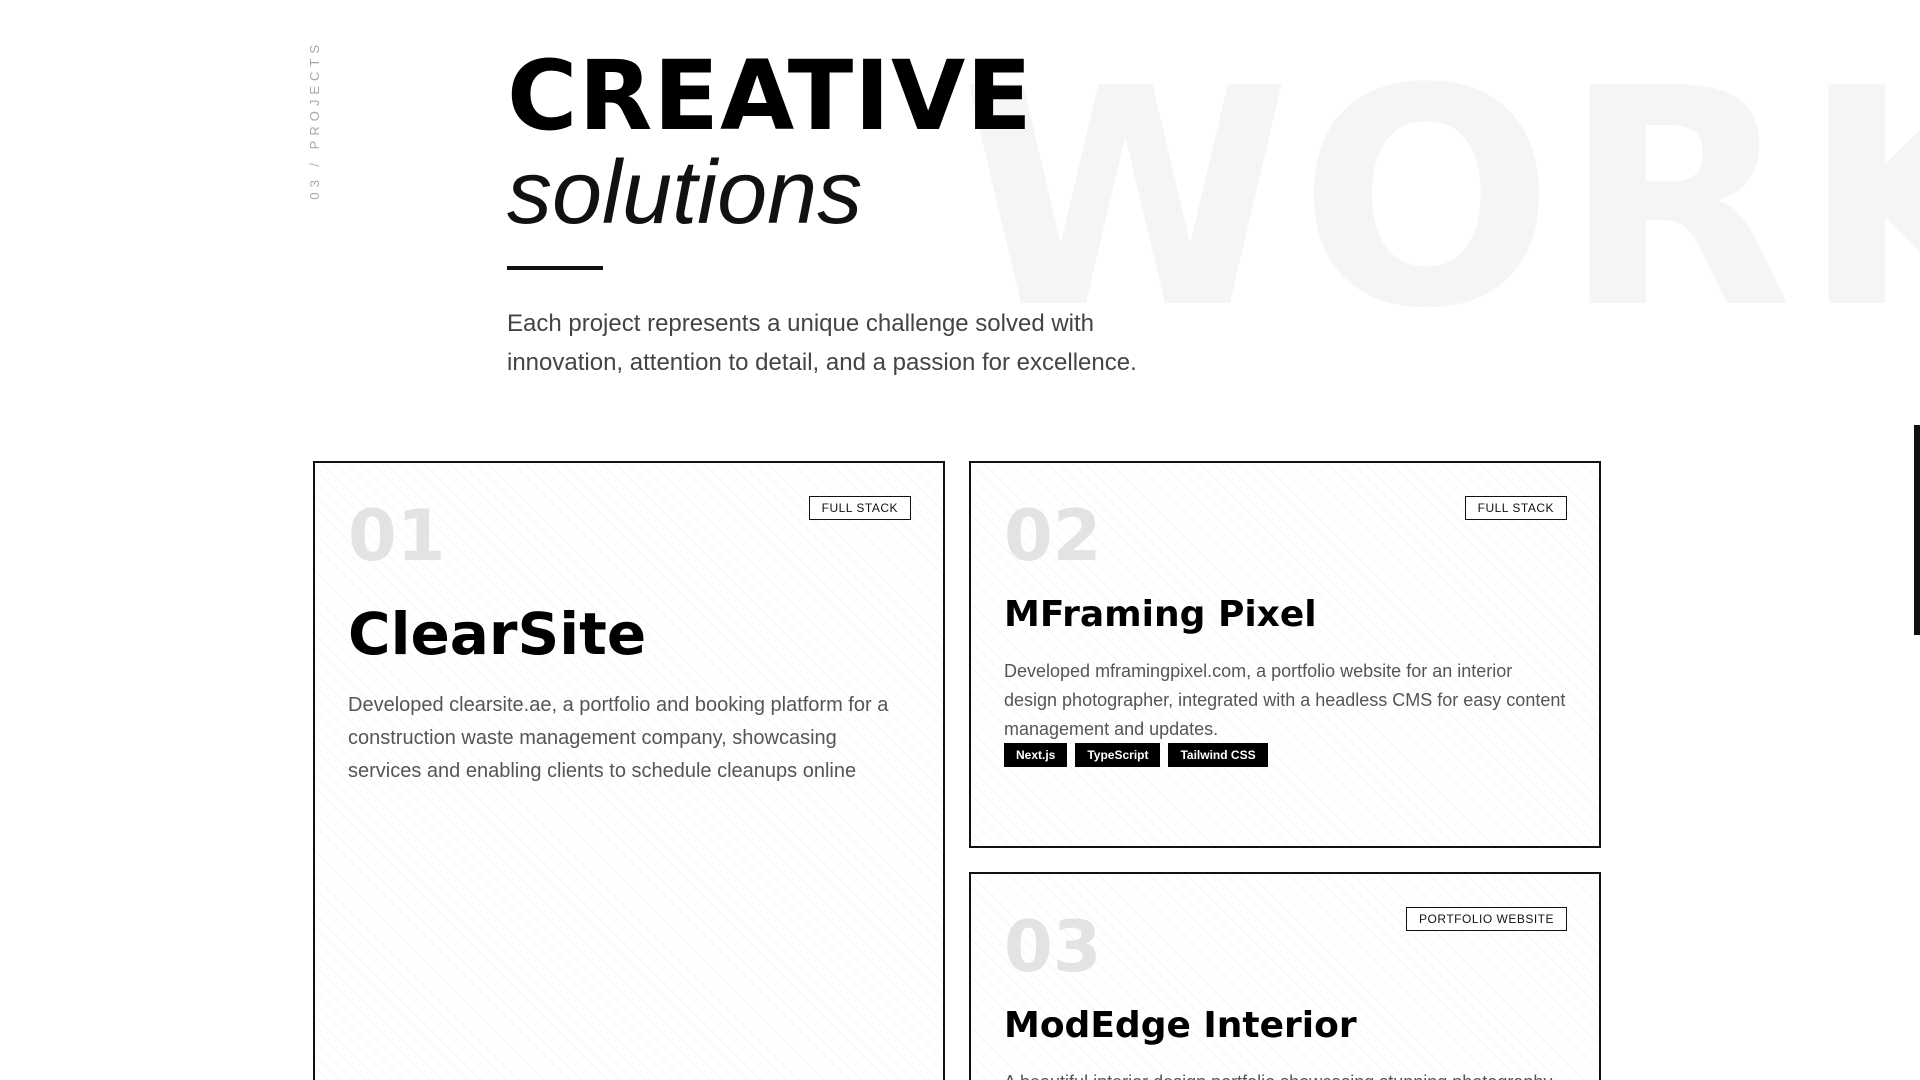 The image size is (1920, 1080). I want to click on tech-tag: Next.js, so click(1036, 755).